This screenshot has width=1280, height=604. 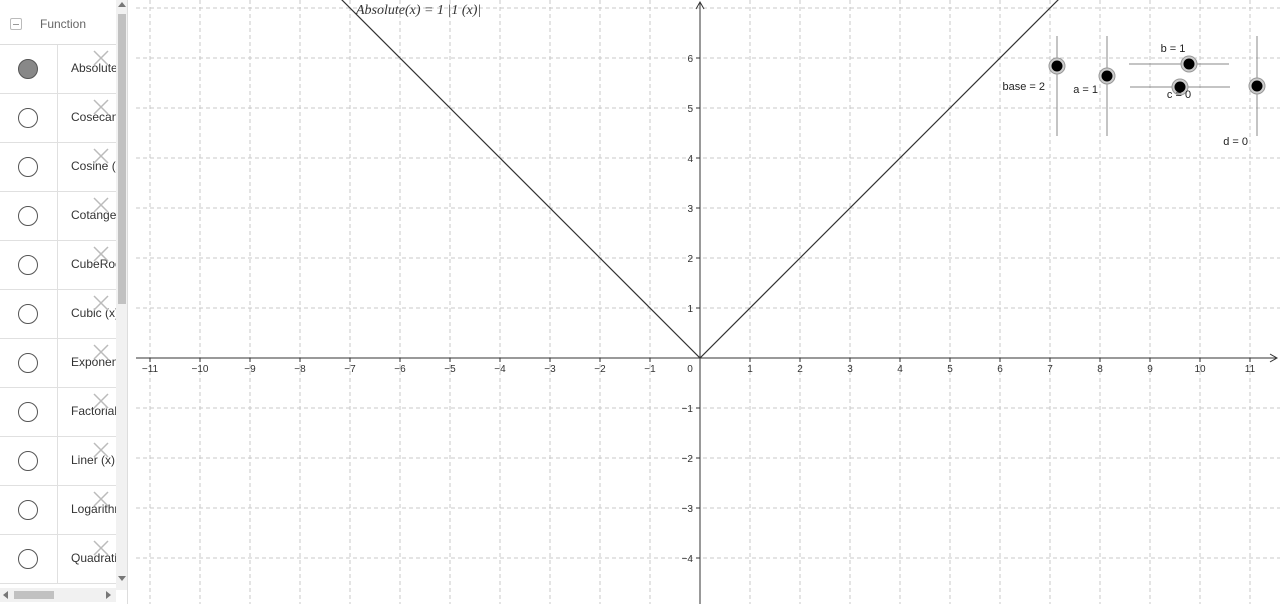 I want to click on x-tick-label: 2, so click(x=800, y=369).